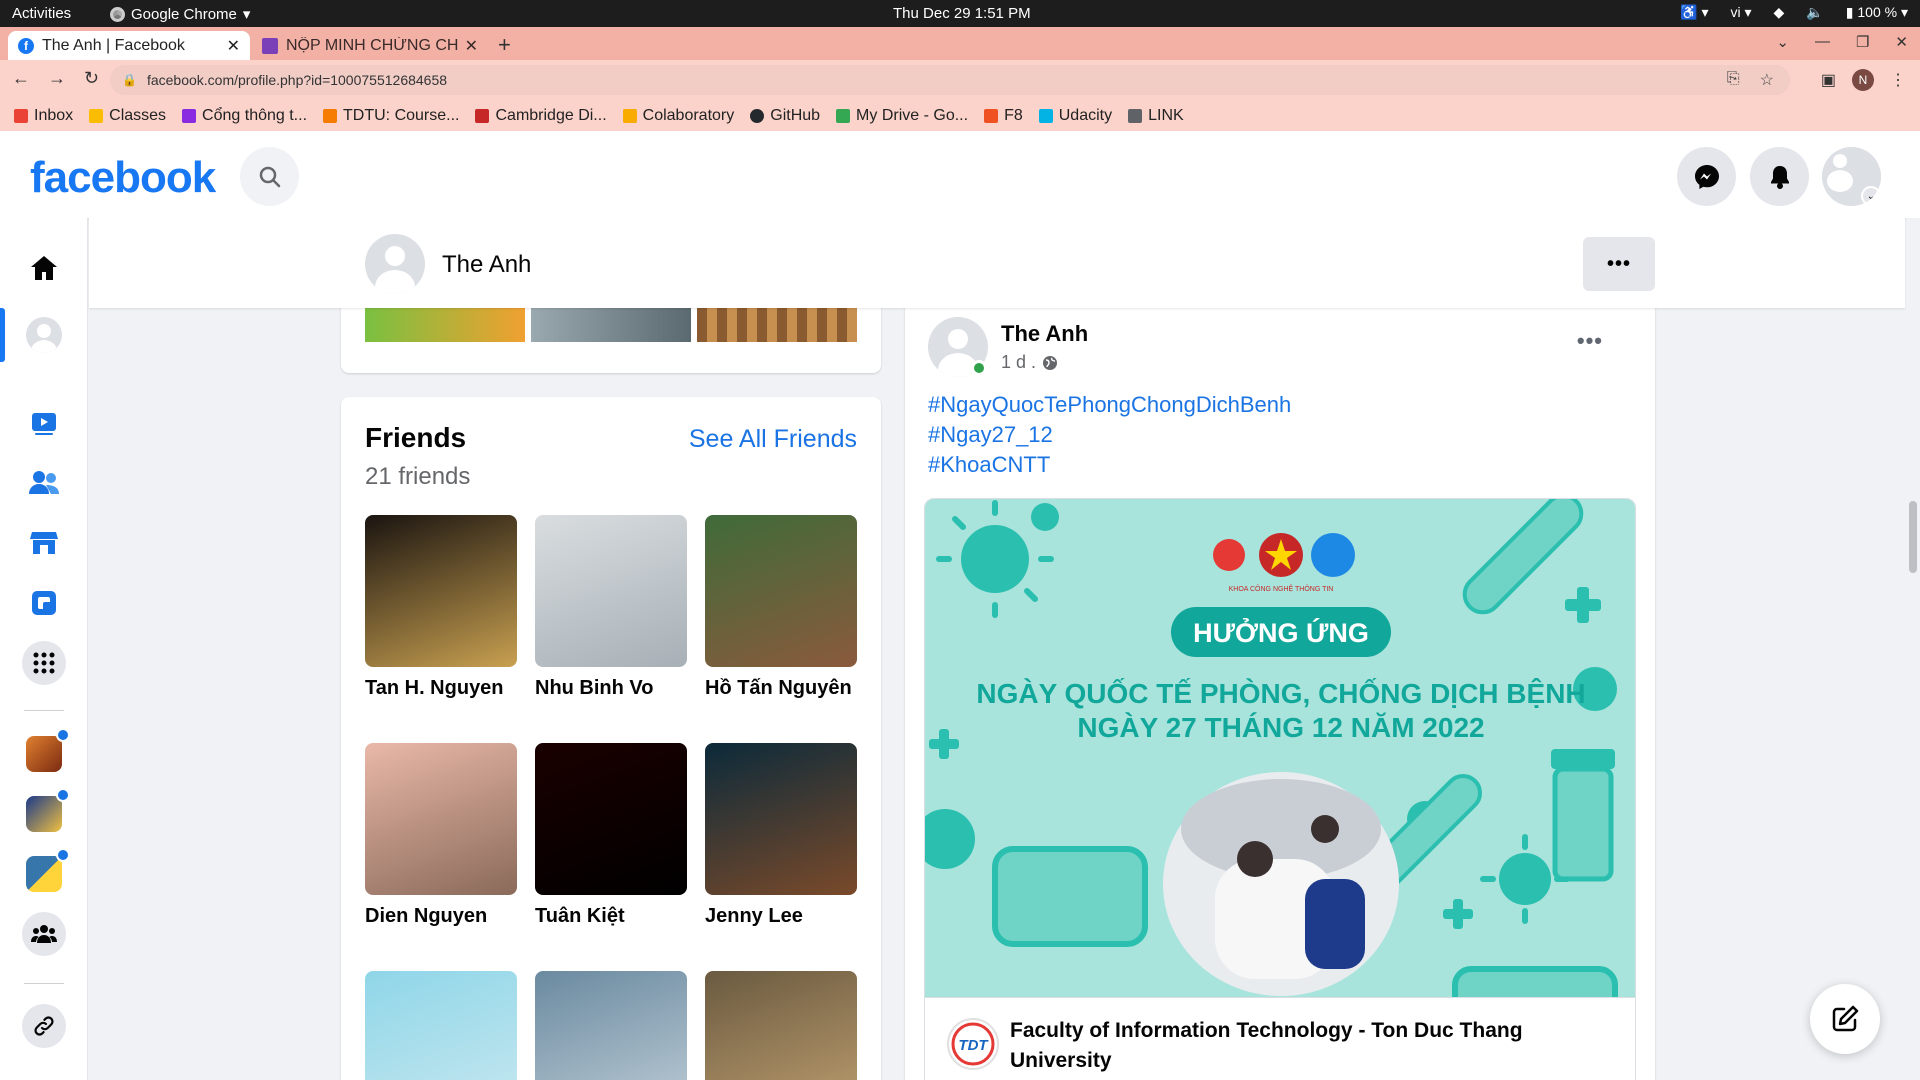 The width and height of the screenshot is (1920, 1080). Describe the element at coordinates (441, 916) in the screenshot. I see `friend-name: Dien Nguyen` at that location.